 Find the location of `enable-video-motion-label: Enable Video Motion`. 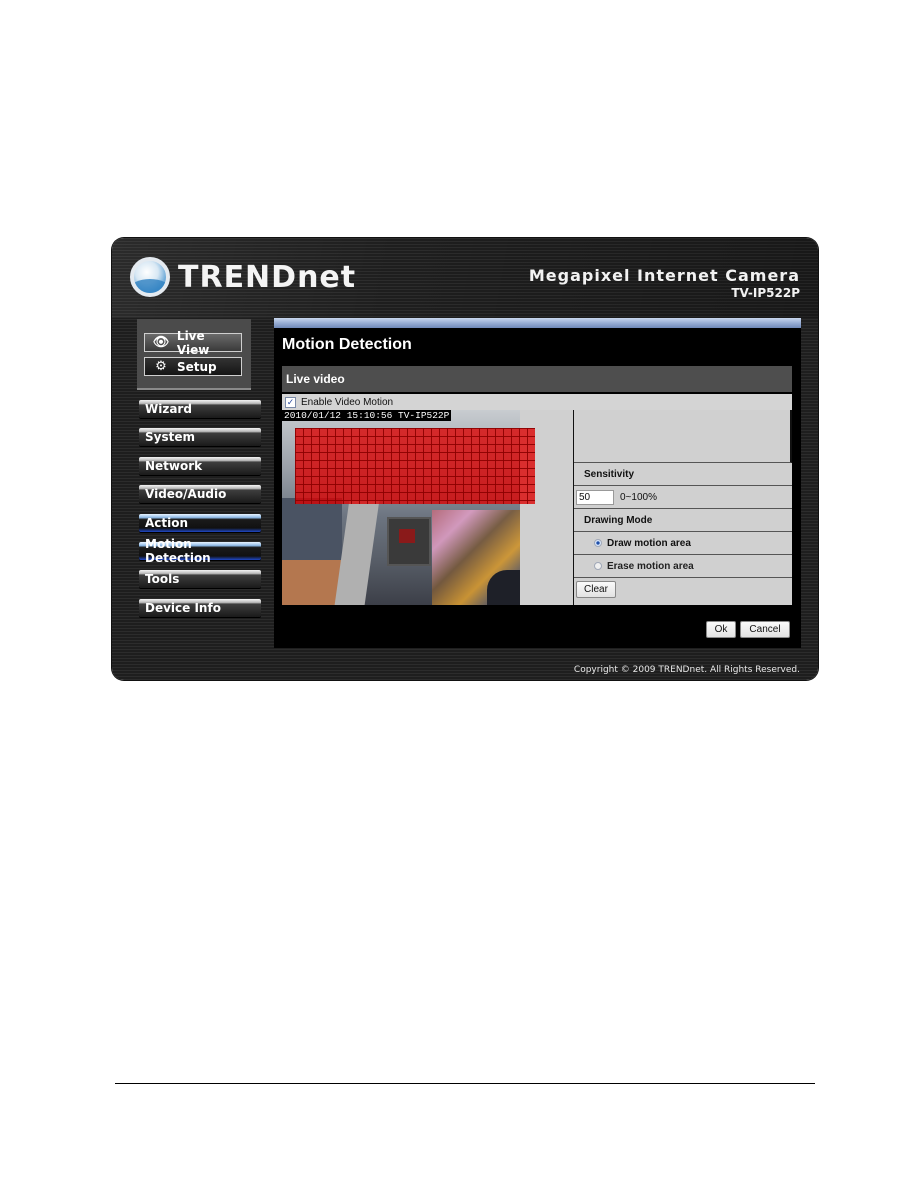

enable-video-motion-label: Enable Video Motion is located at coordinates (347, 402).